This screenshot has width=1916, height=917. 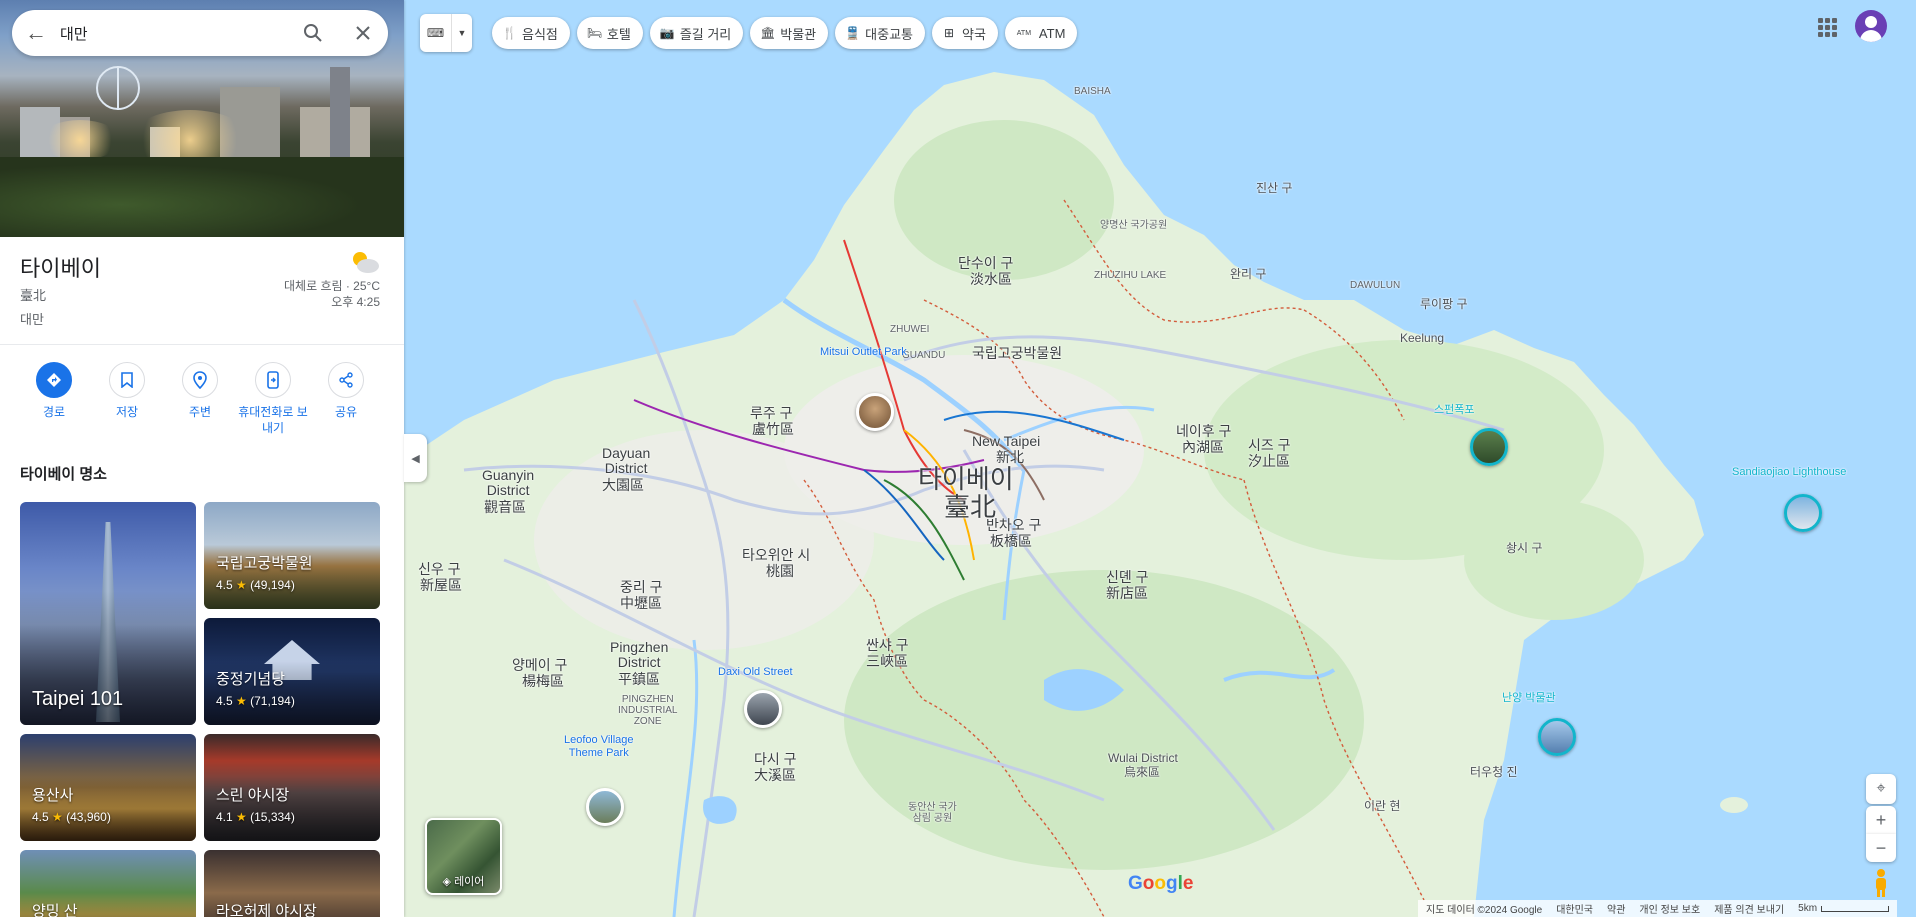 What do you see at coordinates (880, 33) in the screenshot?
I see `chip-transit: 🚆 대중교통` at bounding box center [880, 33].